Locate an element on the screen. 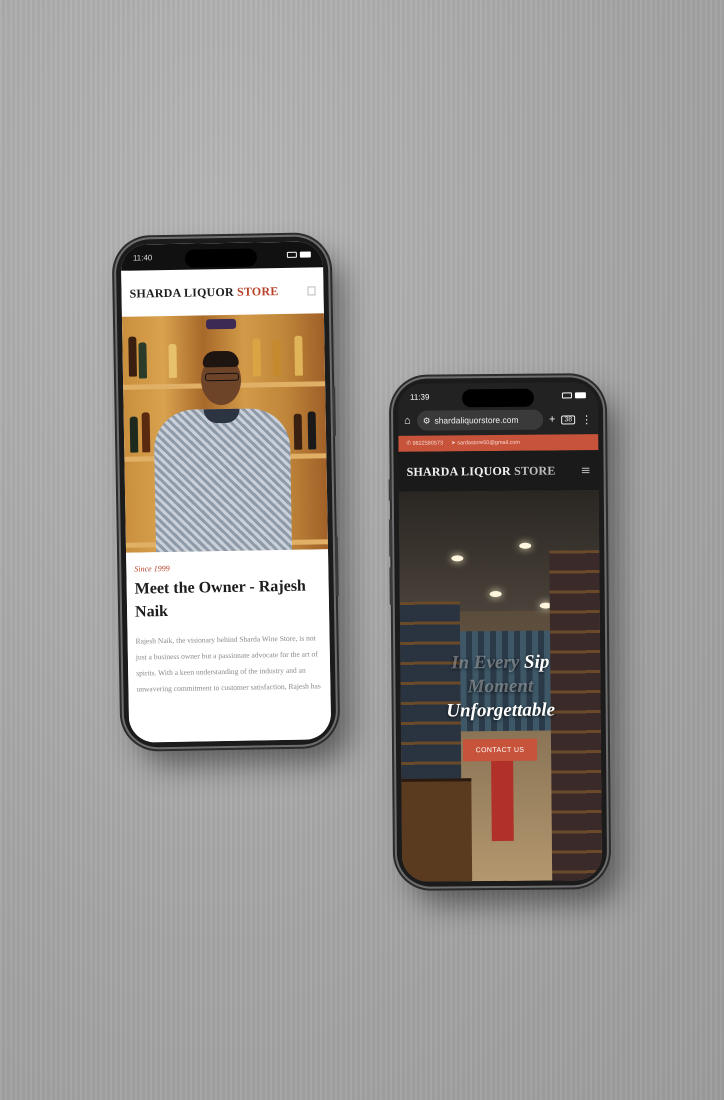 This screenshot has width=724, height=1100. hero-headline: In Every Sip Moment Unforgettable is located at coordinates (500, 687).